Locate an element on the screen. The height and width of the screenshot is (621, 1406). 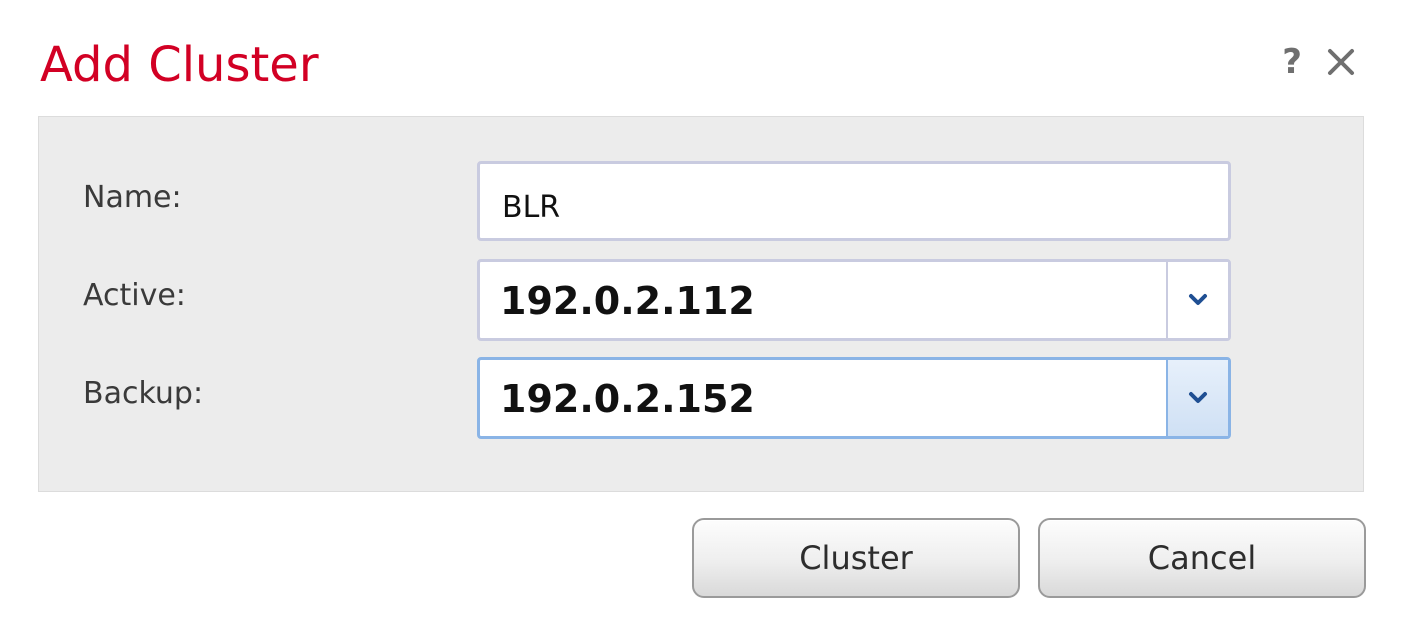
active-label: Active: is located at coordinates (134, 295).